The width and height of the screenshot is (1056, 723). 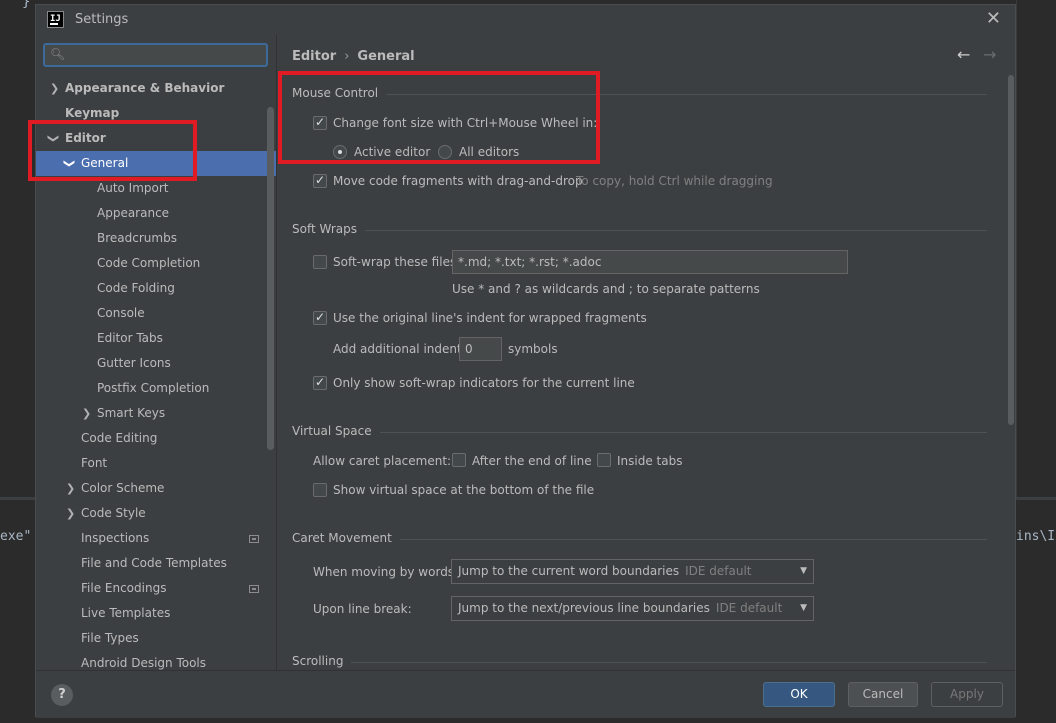 I want to click on apply-button: Apply, so click(x=967, y=694).